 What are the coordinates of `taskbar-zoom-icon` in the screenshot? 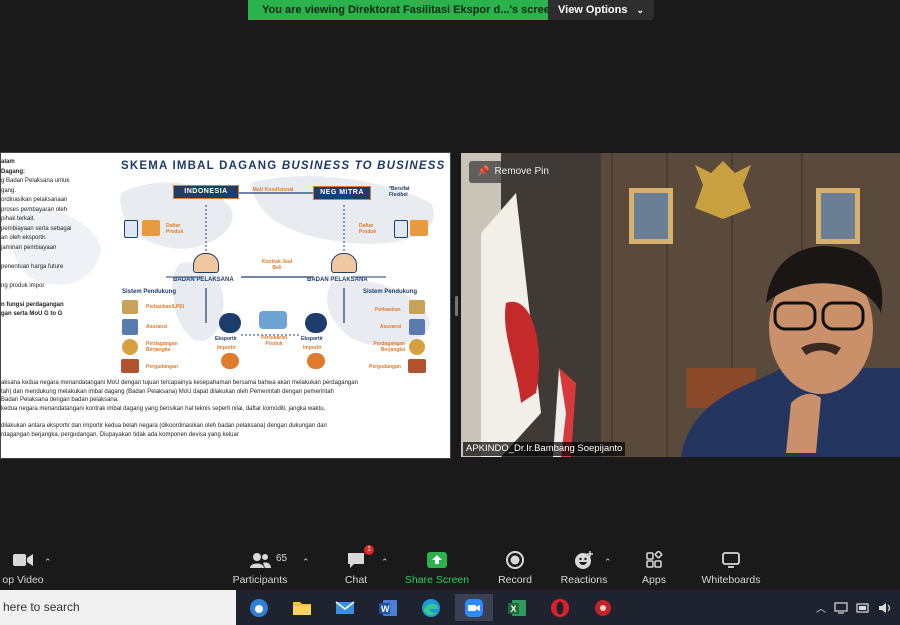 It's located at (474, 607).